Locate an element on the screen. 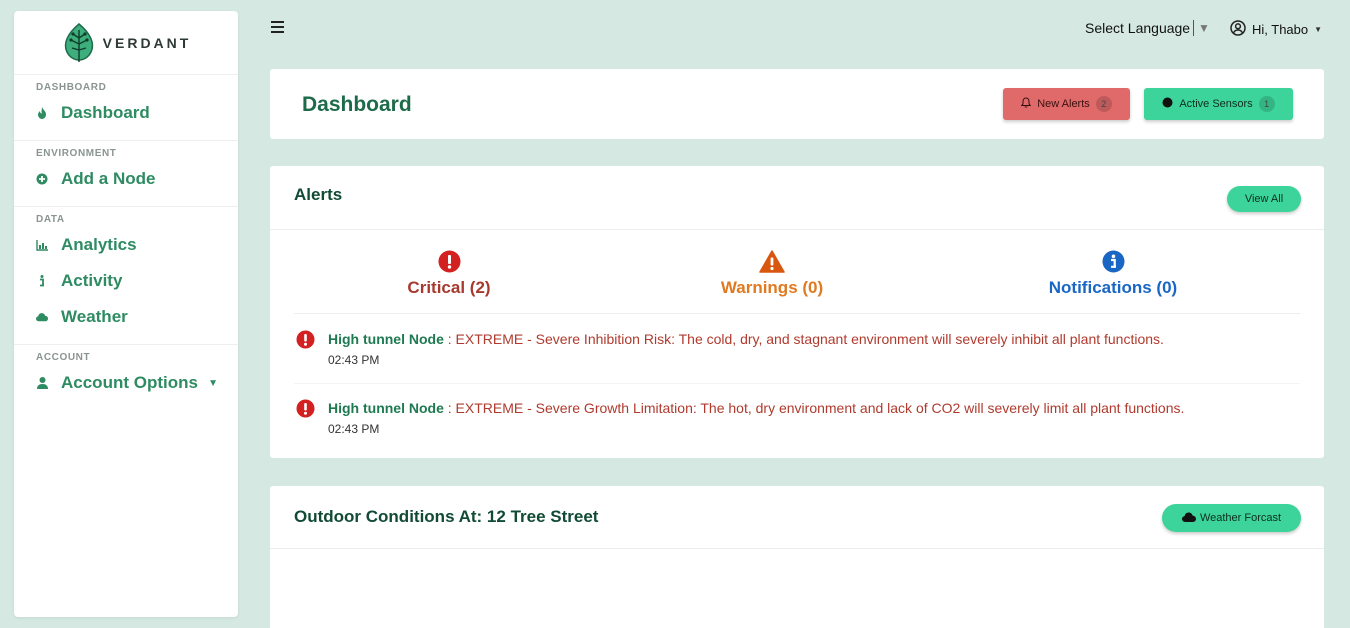 This screenshot has width=1350, height=628. bell-icon is located at coordinates (1026, 104).